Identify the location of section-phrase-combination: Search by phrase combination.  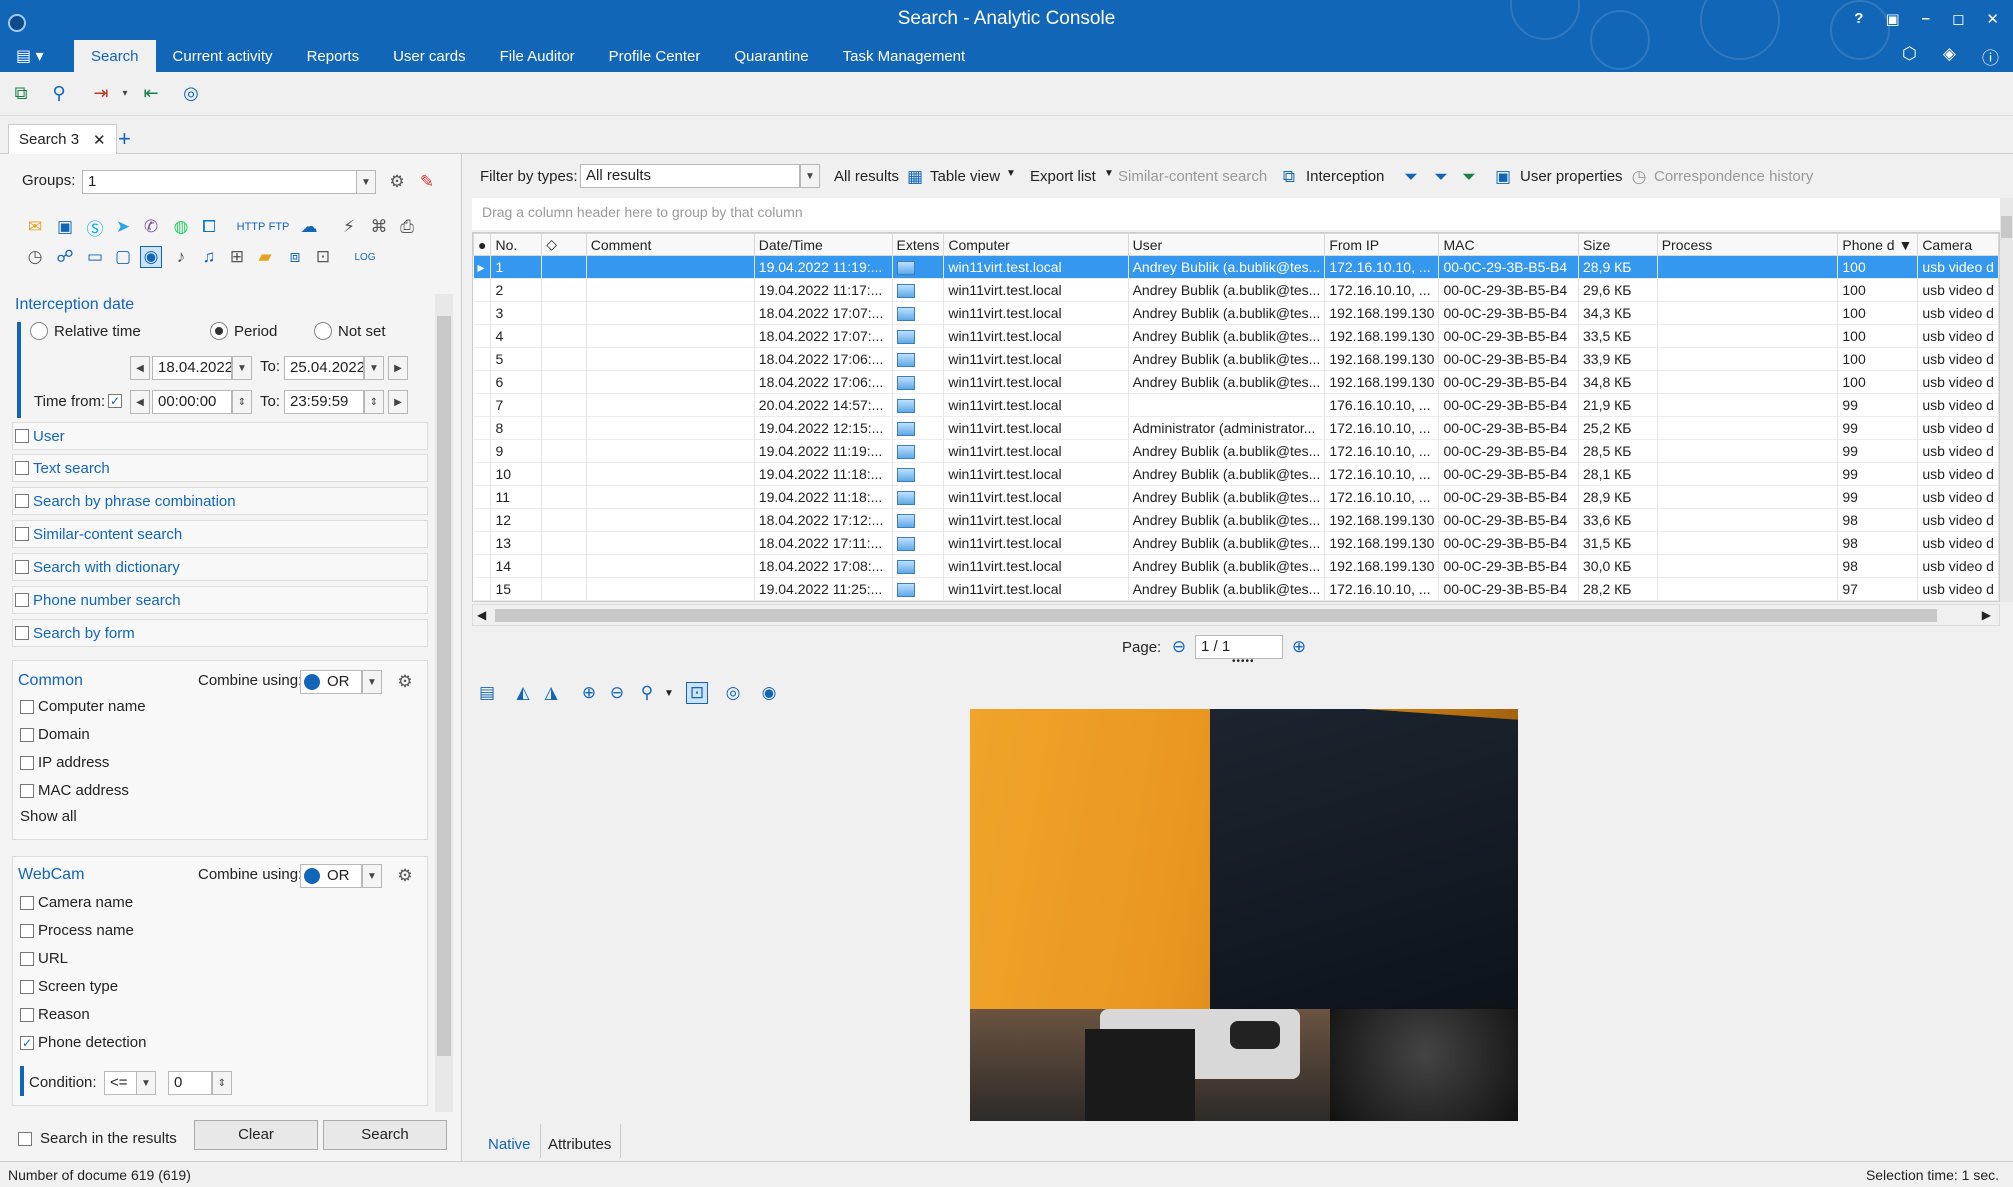
(220, 501).